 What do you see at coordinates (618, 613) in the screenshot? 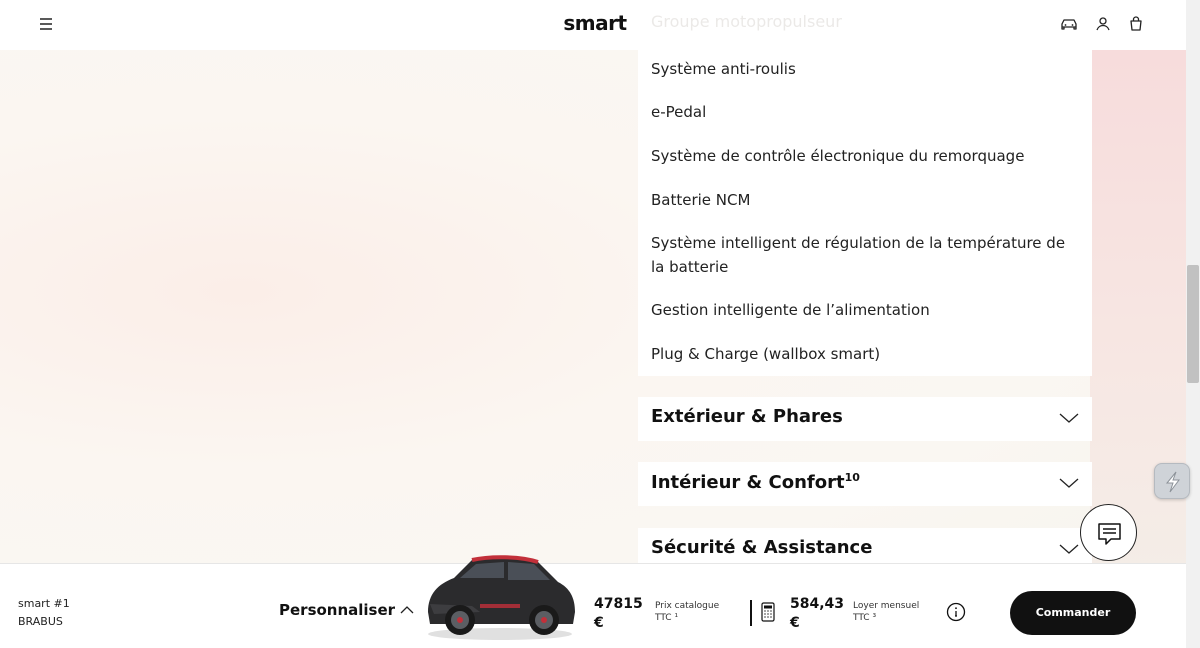
I see `catalog-price: 47815 €` at bounding box center [618, 613].